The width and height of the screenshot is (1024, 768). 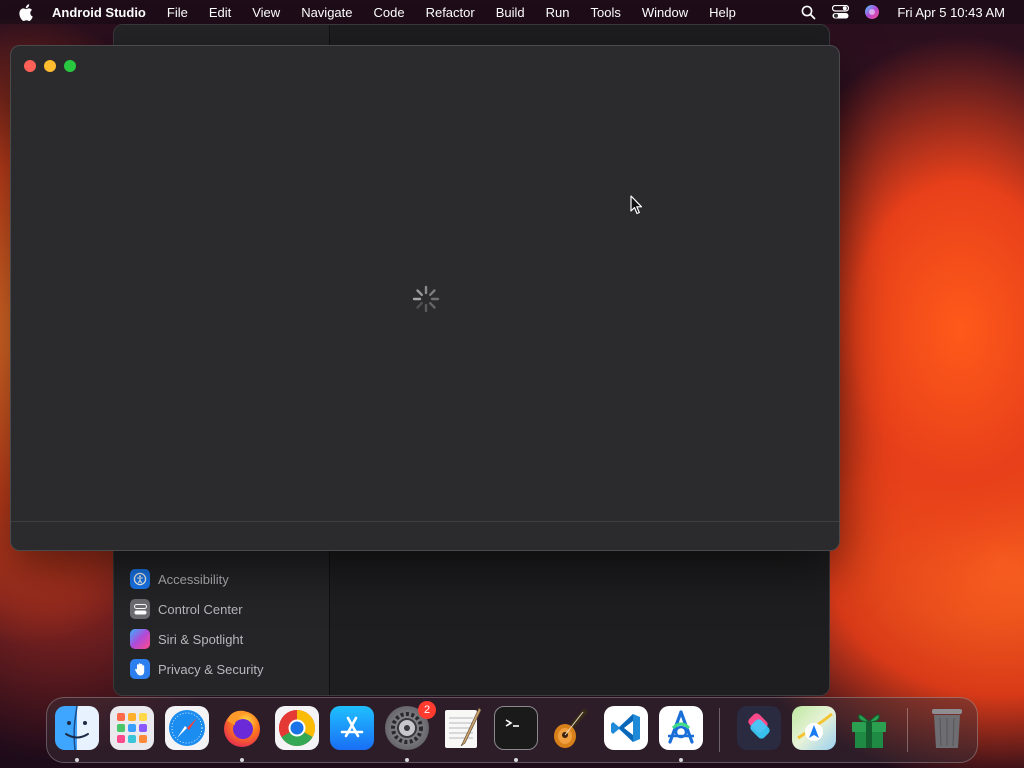 I want to click on accessibility-icon, so click(x=140, y=579).